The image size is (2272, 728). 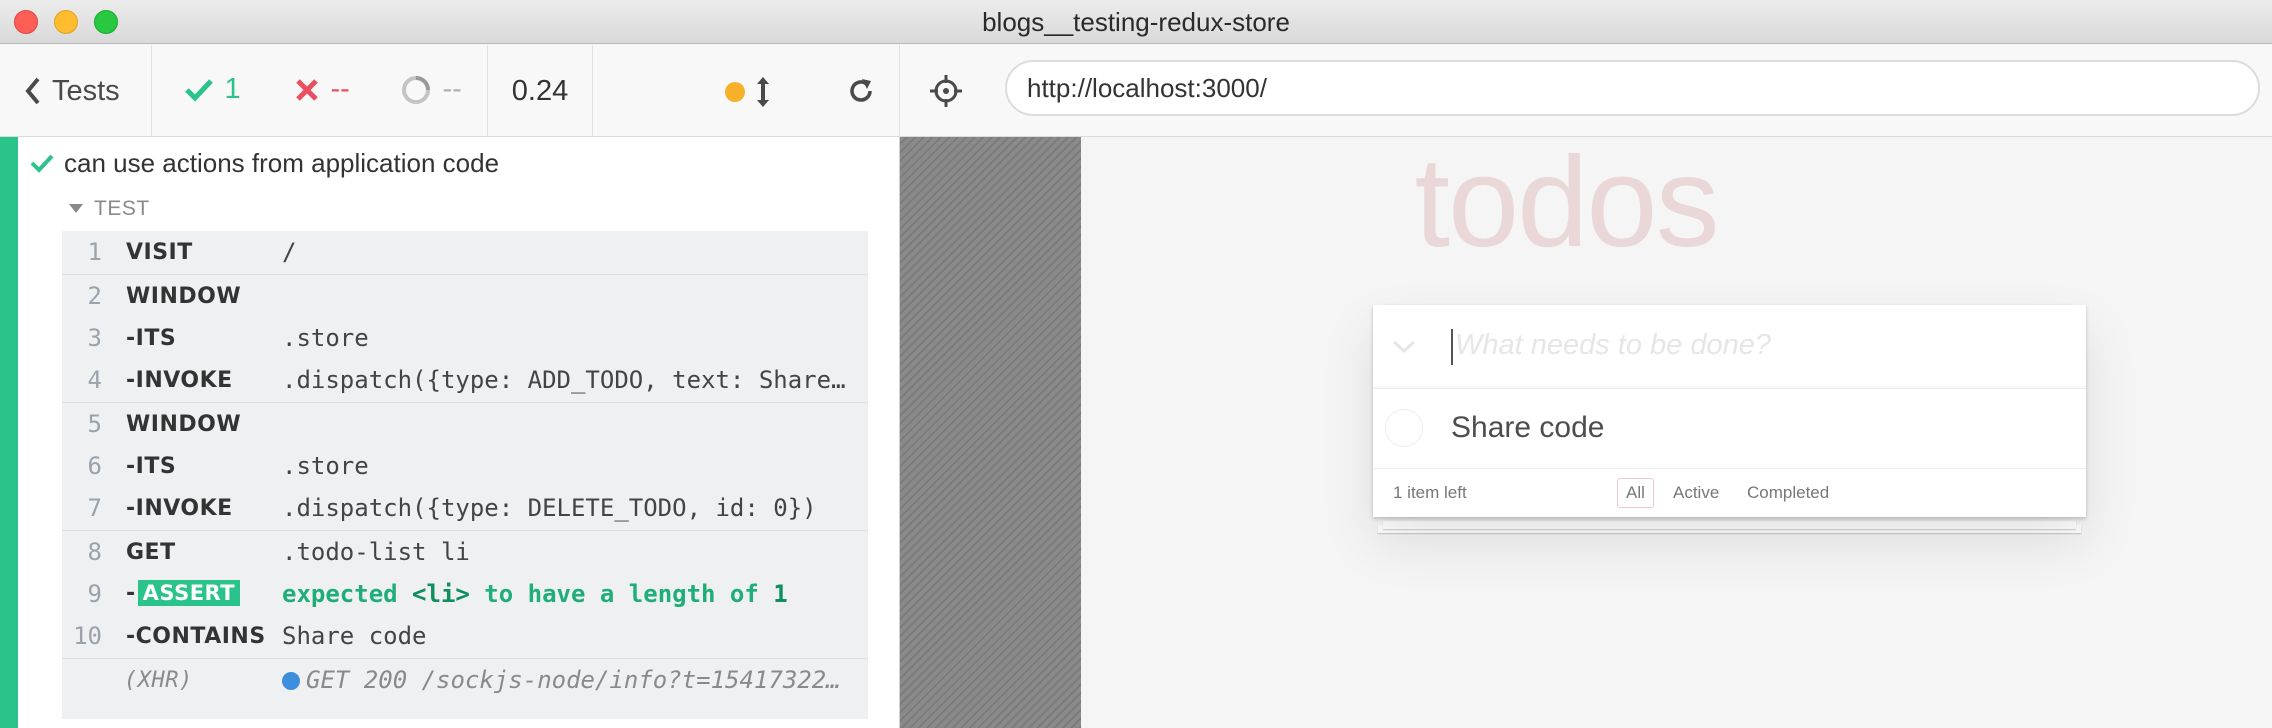 I want to click on new-todo-input: What needs to be done?, so click(x=1613, y=345).